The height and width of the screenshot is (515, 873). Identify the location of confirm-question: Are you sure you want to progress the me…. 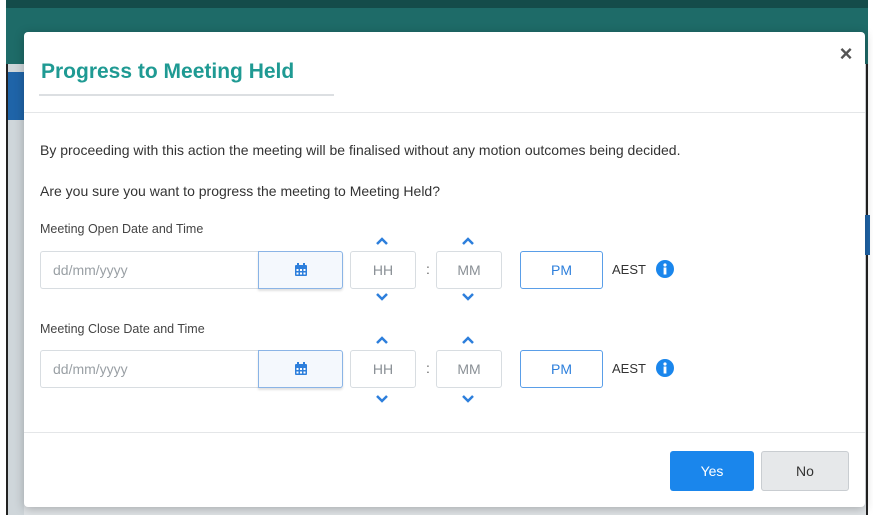
(240, 191).